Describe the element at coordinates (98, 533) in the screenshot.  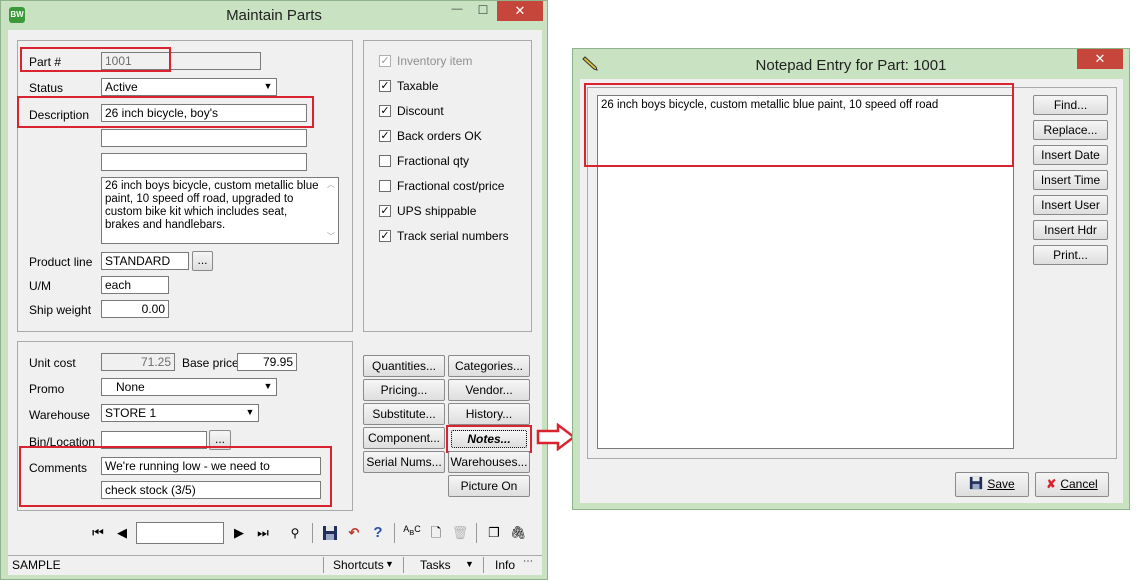
I see `first-record-icon: ⏮` at that location.